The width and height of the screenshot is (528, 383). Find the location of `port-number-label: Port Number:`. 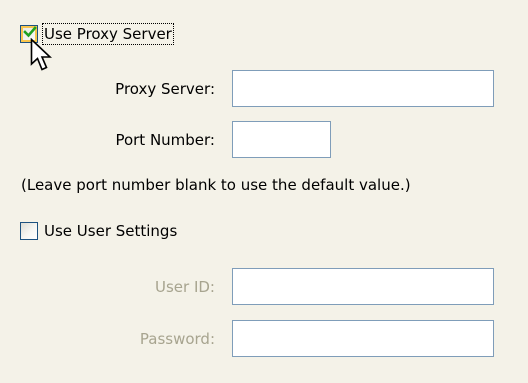

port-number-label: Port Number: is located at coordinates (165, 140).